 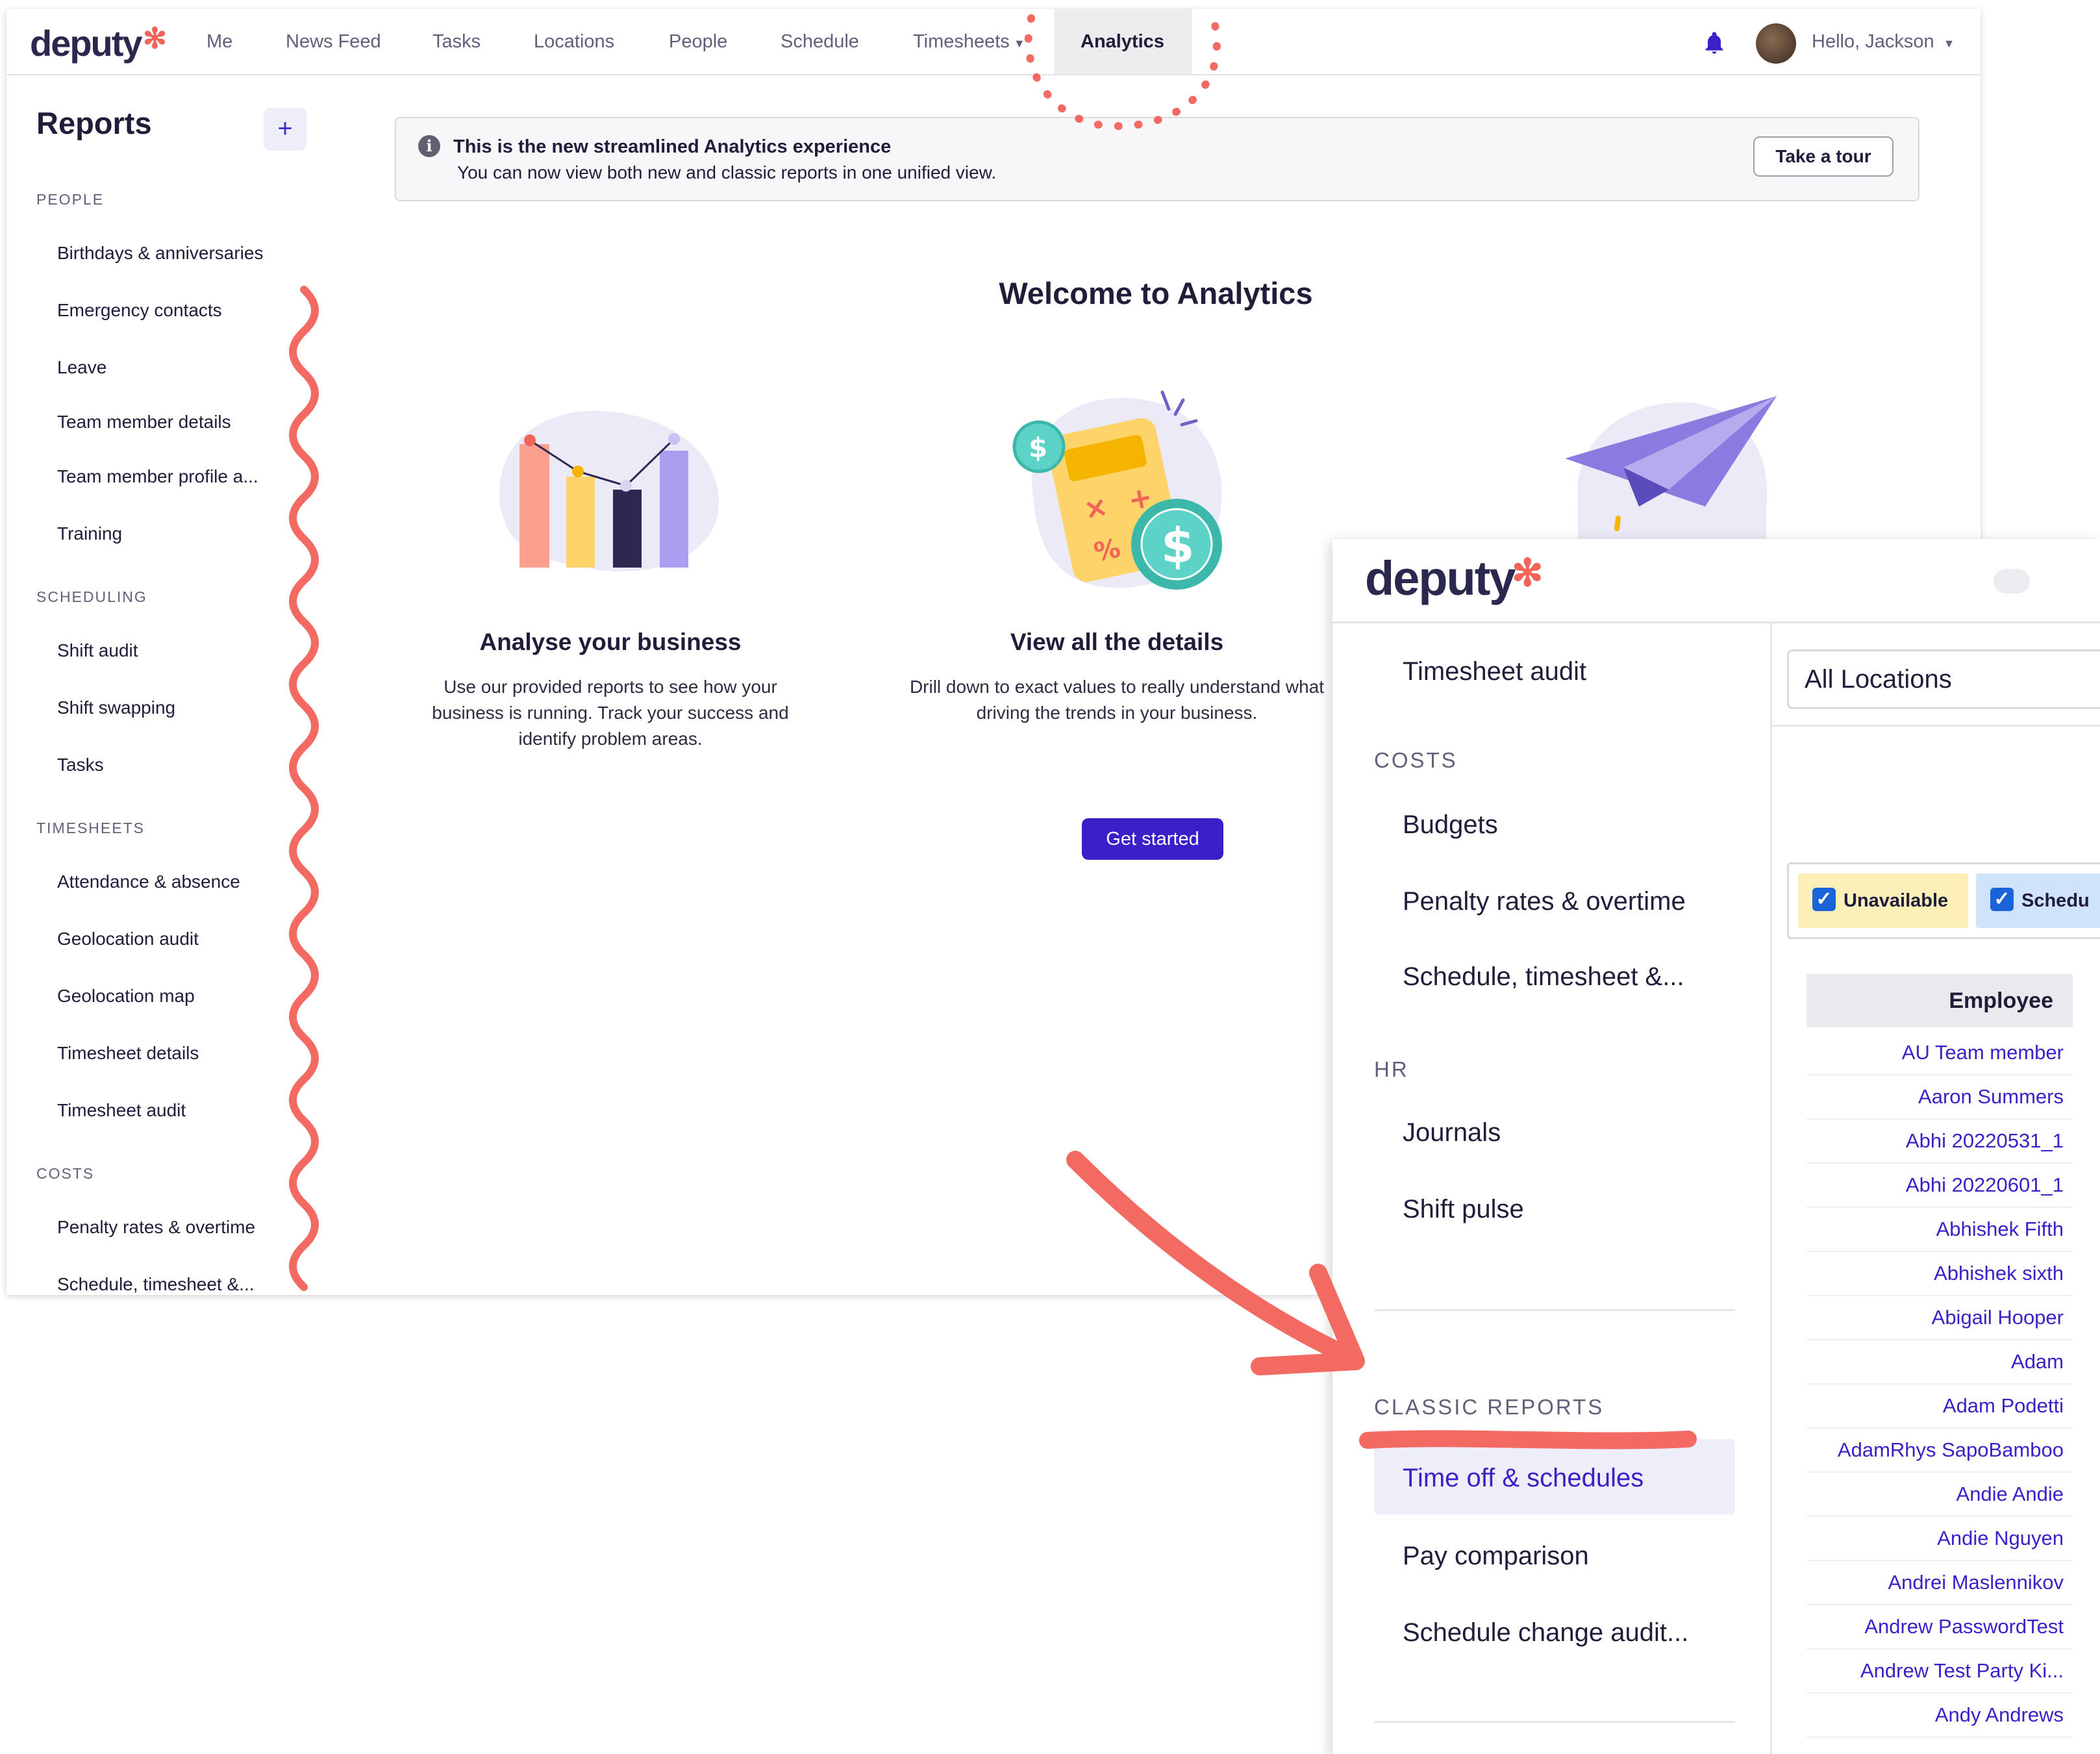 What do you see at coordinates (1523, 1479) in the screenshot?
I see `inset-item-time-off-schedules: Time off & schedules` at bounding box center [1523, 1479].